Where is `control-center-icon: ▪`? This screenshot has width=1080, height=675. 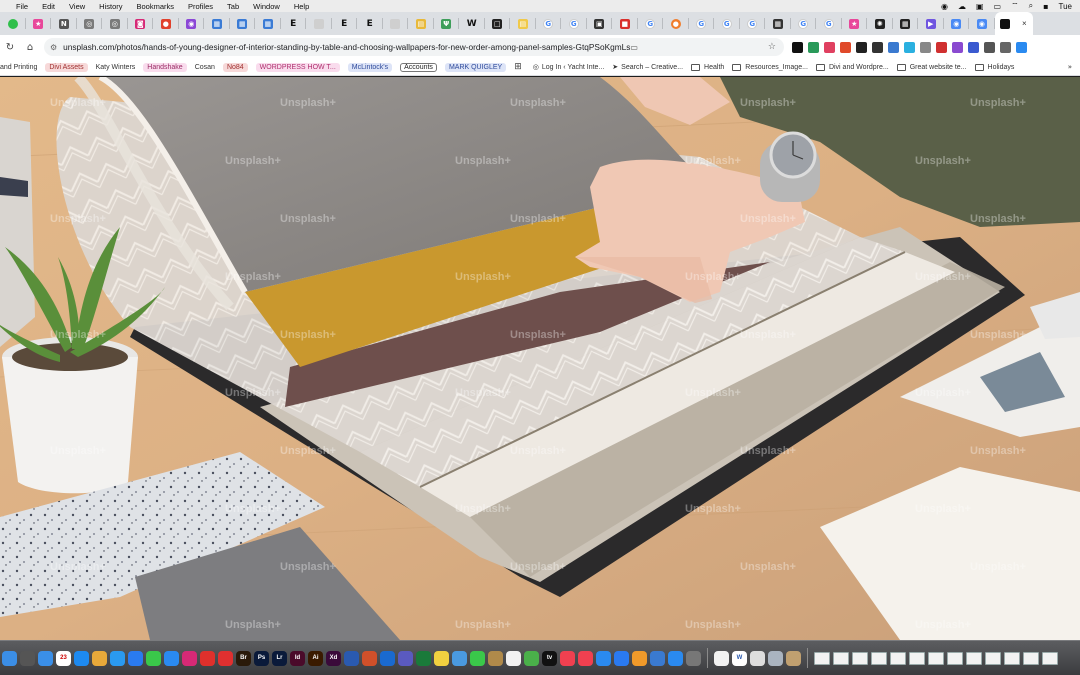 control-center-icon: ▪ is located at coordinates (1045, 6).